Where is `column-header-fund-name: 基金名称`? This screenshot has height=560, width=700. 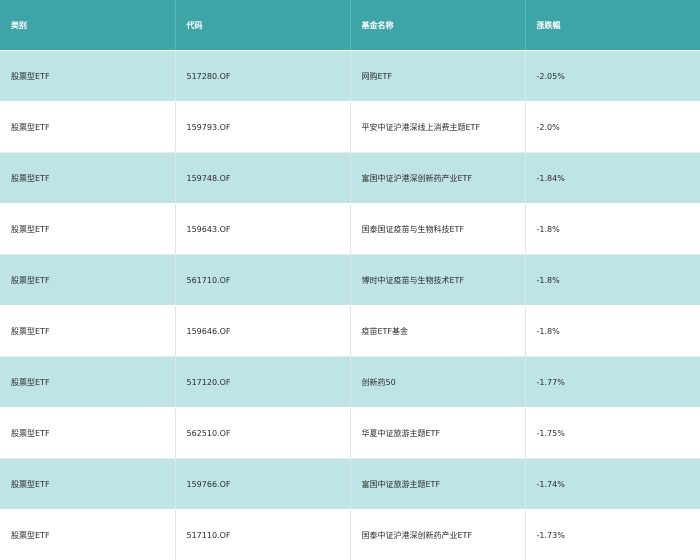 column-header-fund-name: 基金名称 is located at coordinates (438, 25).